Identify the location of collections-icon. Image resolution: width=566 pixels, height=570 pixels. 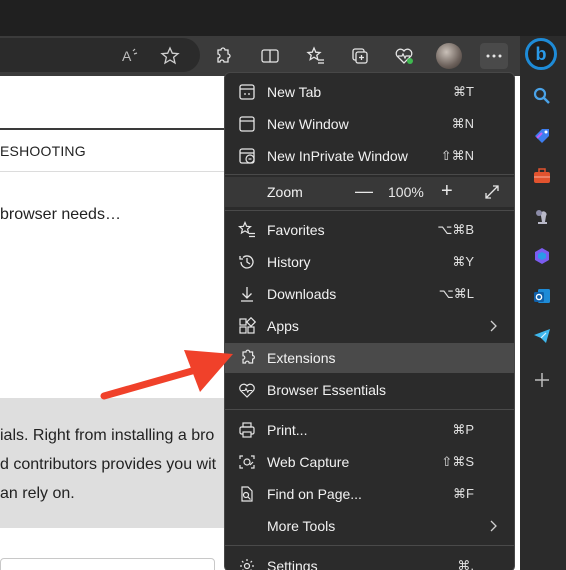
(360, 56).